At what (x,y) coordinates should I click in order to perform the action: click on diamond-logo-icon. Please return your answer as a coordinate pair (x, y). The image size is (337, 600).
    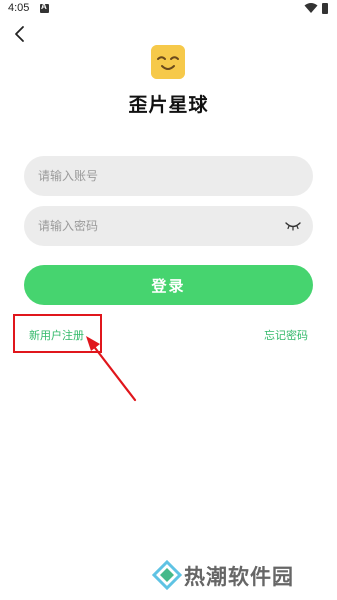
    Looking at the image, I should click on (167, 575).